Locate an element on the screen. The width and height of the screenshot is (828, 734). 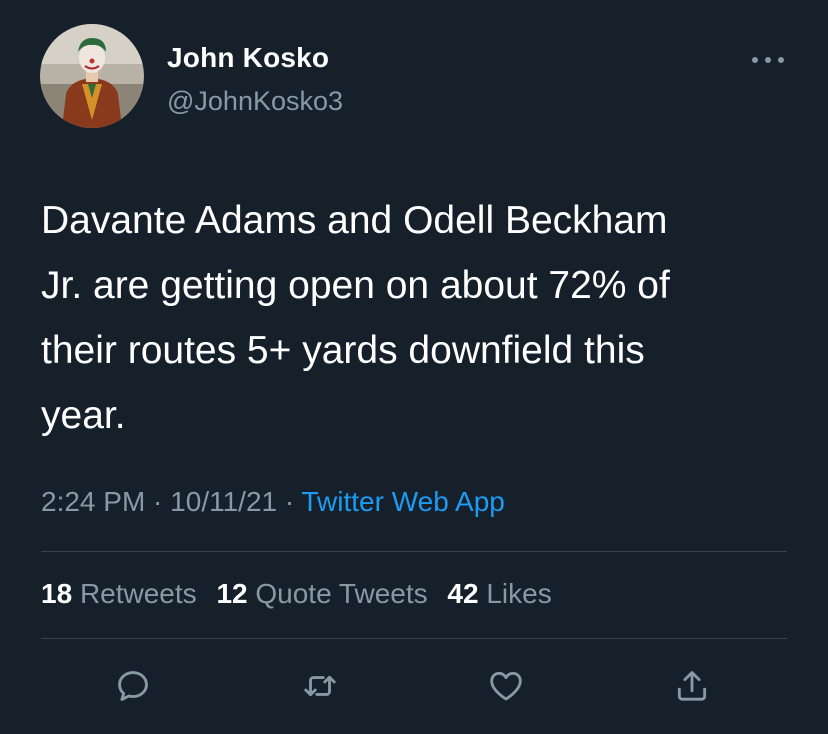
likes-stat: 42 Likes is located at coordinates (499, 593).